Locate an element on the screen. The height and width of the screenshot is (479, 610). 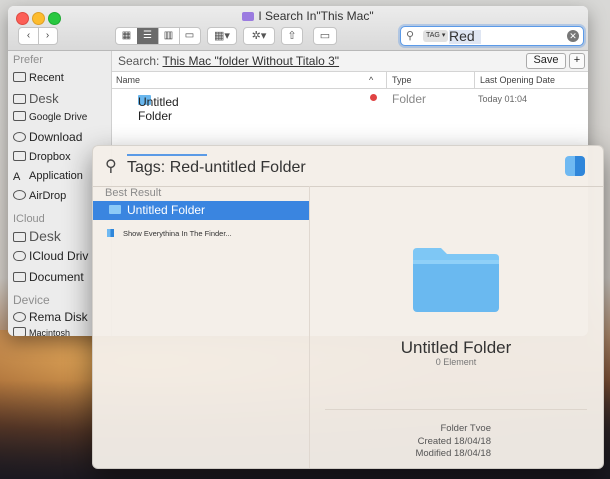
row-date: Today 01:04 is located at coordinates (503, 99).